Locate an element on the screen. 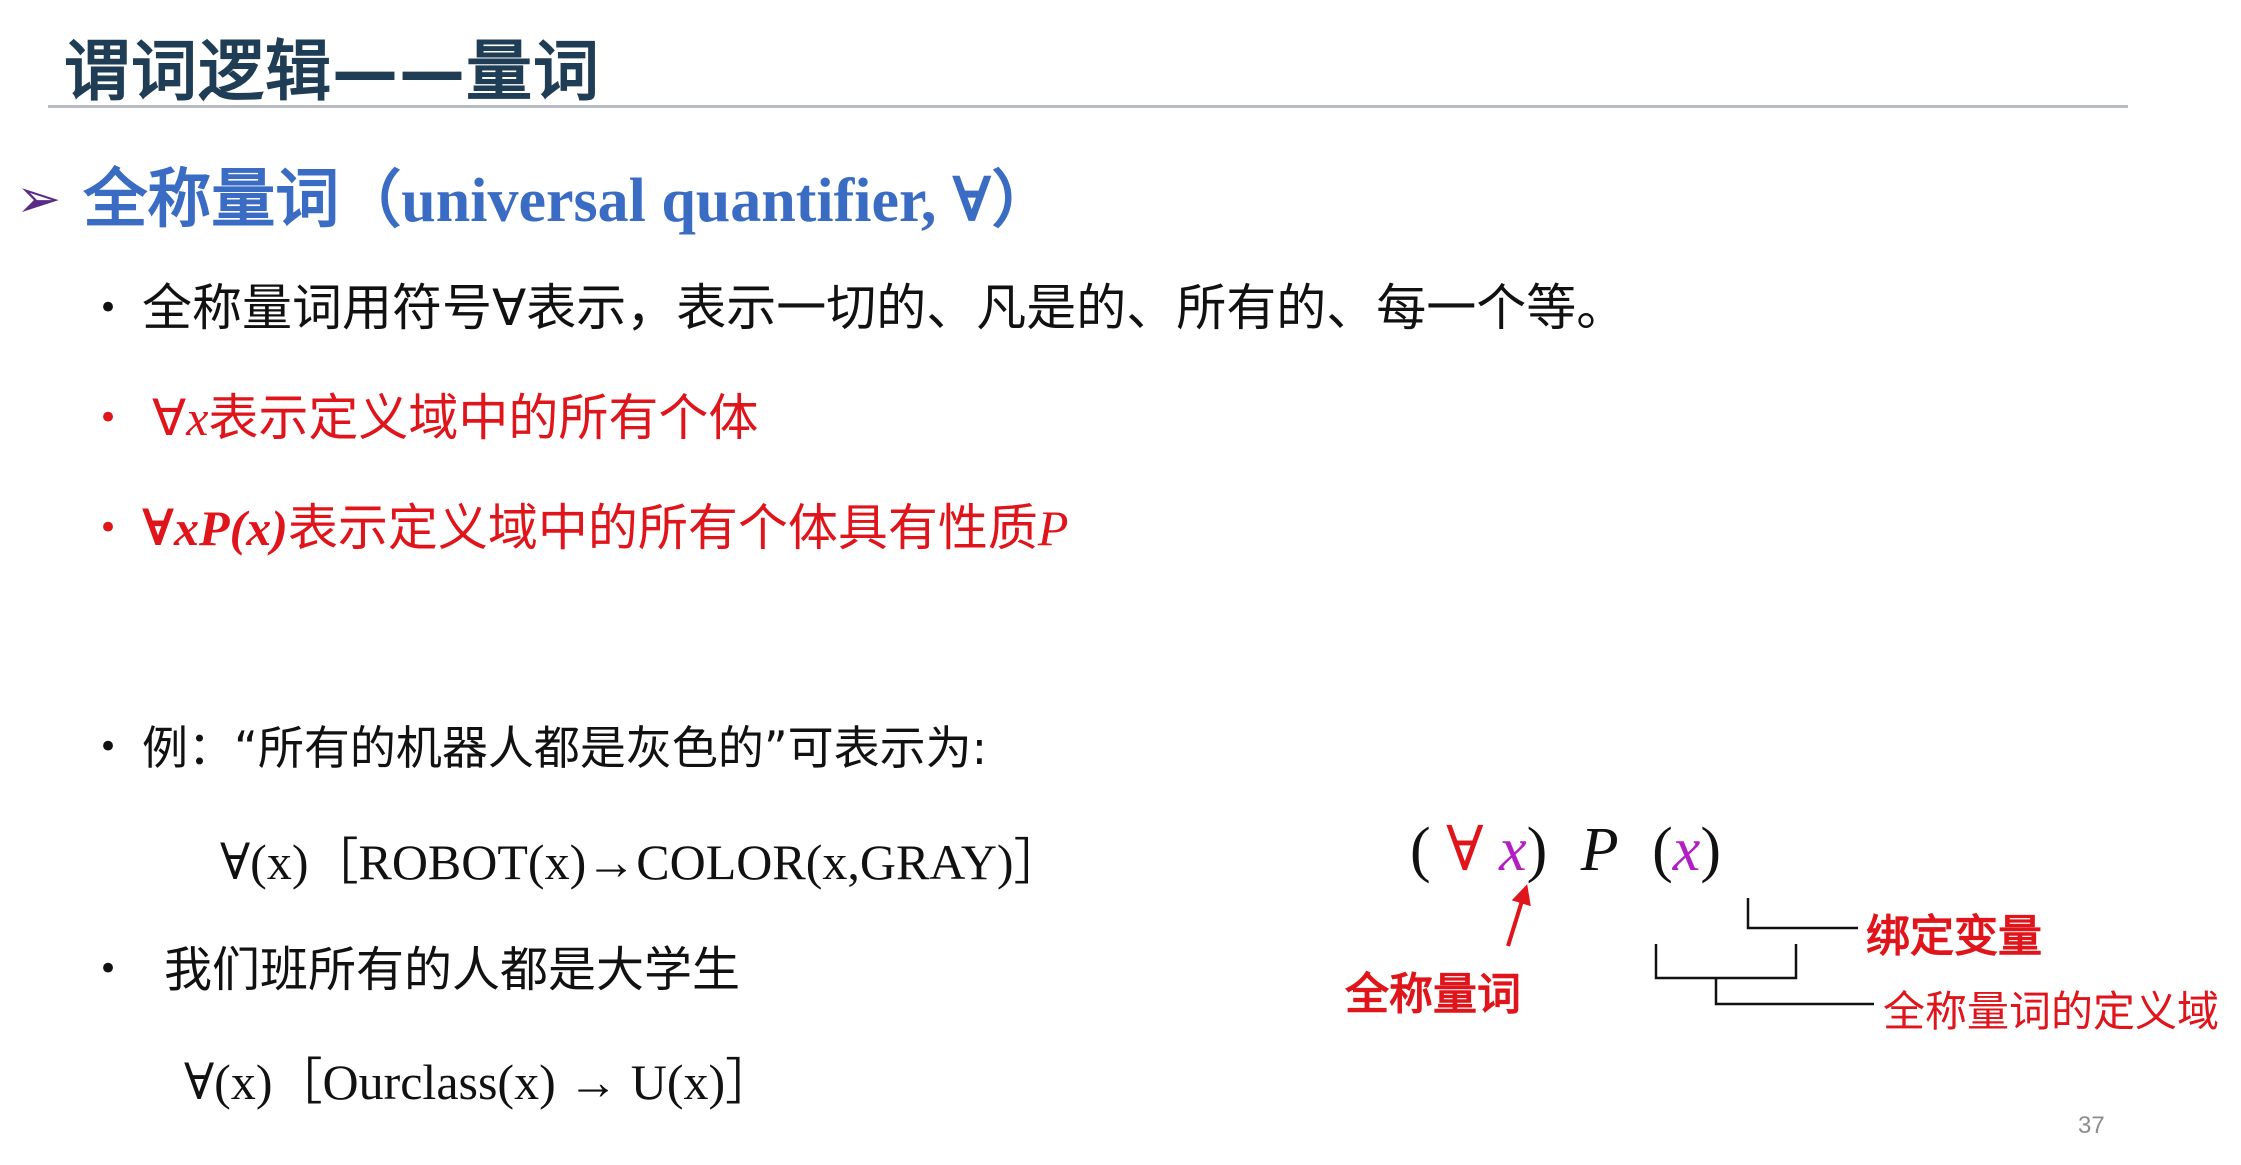  page-number: 37 is located at coordinates (2091, 1125).